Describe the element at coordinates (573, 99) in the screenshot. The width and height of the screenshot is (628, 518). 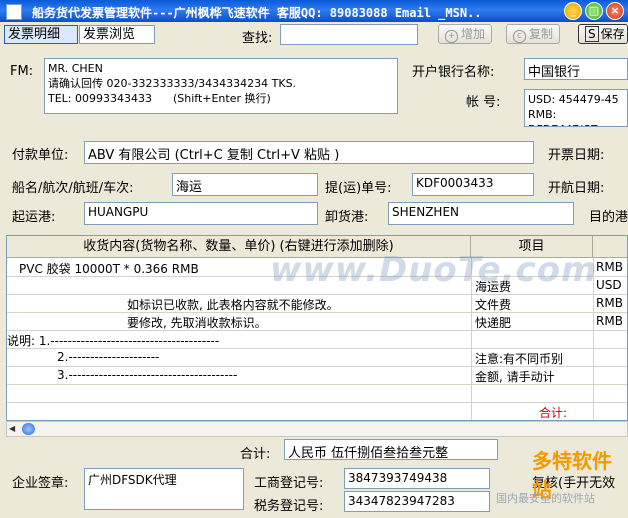
I see `account-line: USD: 454479-45` at that location.